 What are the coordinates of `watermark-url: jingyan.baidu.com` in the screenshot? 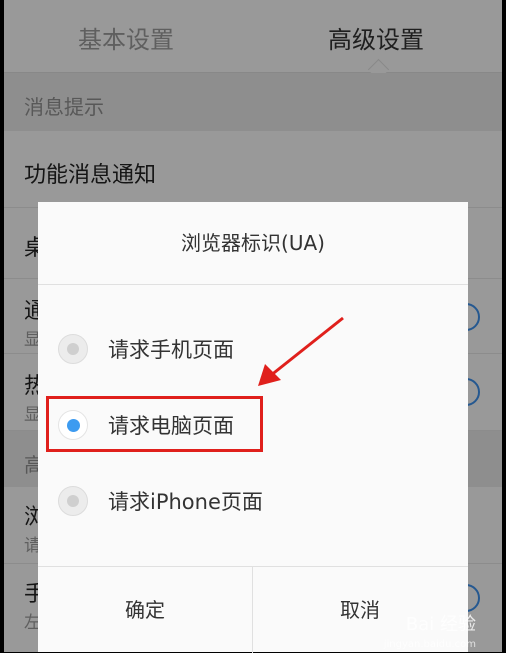 It's located at (429, 644).